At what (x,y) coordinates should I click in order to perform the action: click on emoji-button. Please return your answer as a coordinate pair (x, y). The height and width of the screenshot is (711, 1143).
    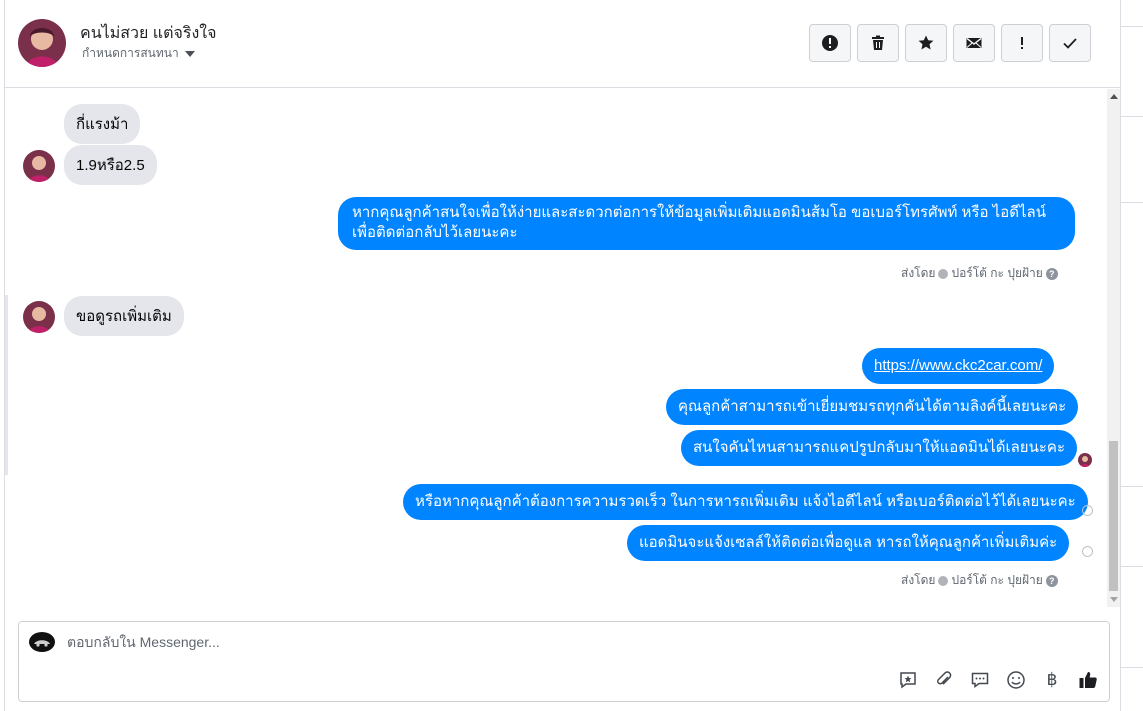
    Looking at the image, I should click on (1016, 680).